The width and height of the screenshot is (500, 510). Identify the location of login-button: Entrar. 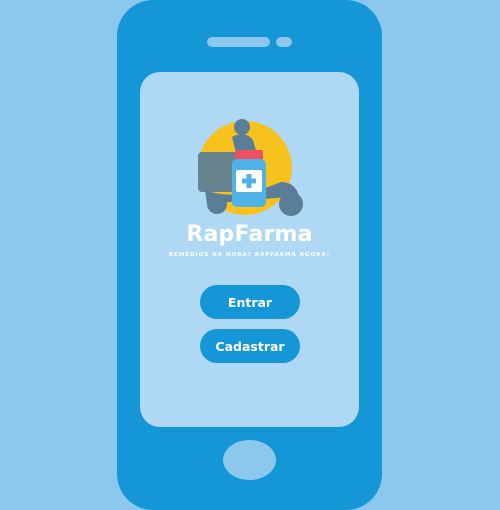
(250, 302).